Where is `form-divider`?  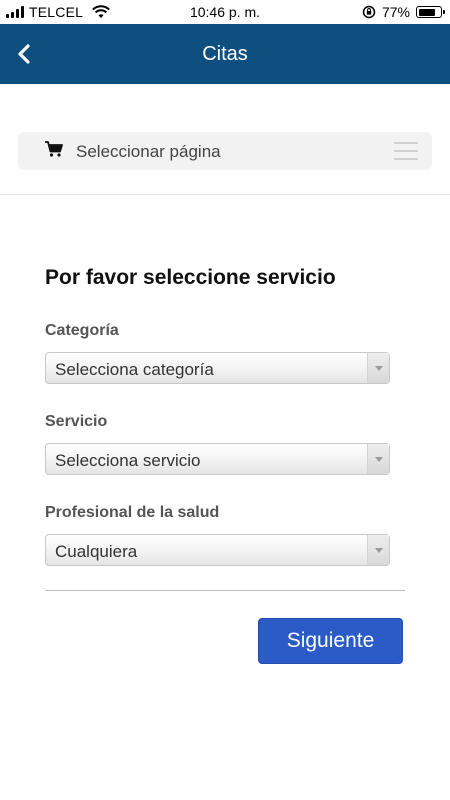
form-divider is located at coordinates (225, 590).